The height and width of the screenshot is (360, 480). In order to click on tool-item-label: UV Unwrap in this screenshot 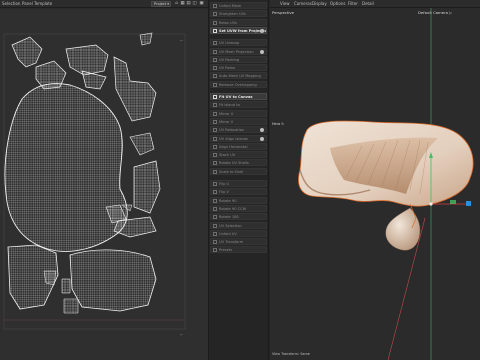, I will do `click(229, 43)`.